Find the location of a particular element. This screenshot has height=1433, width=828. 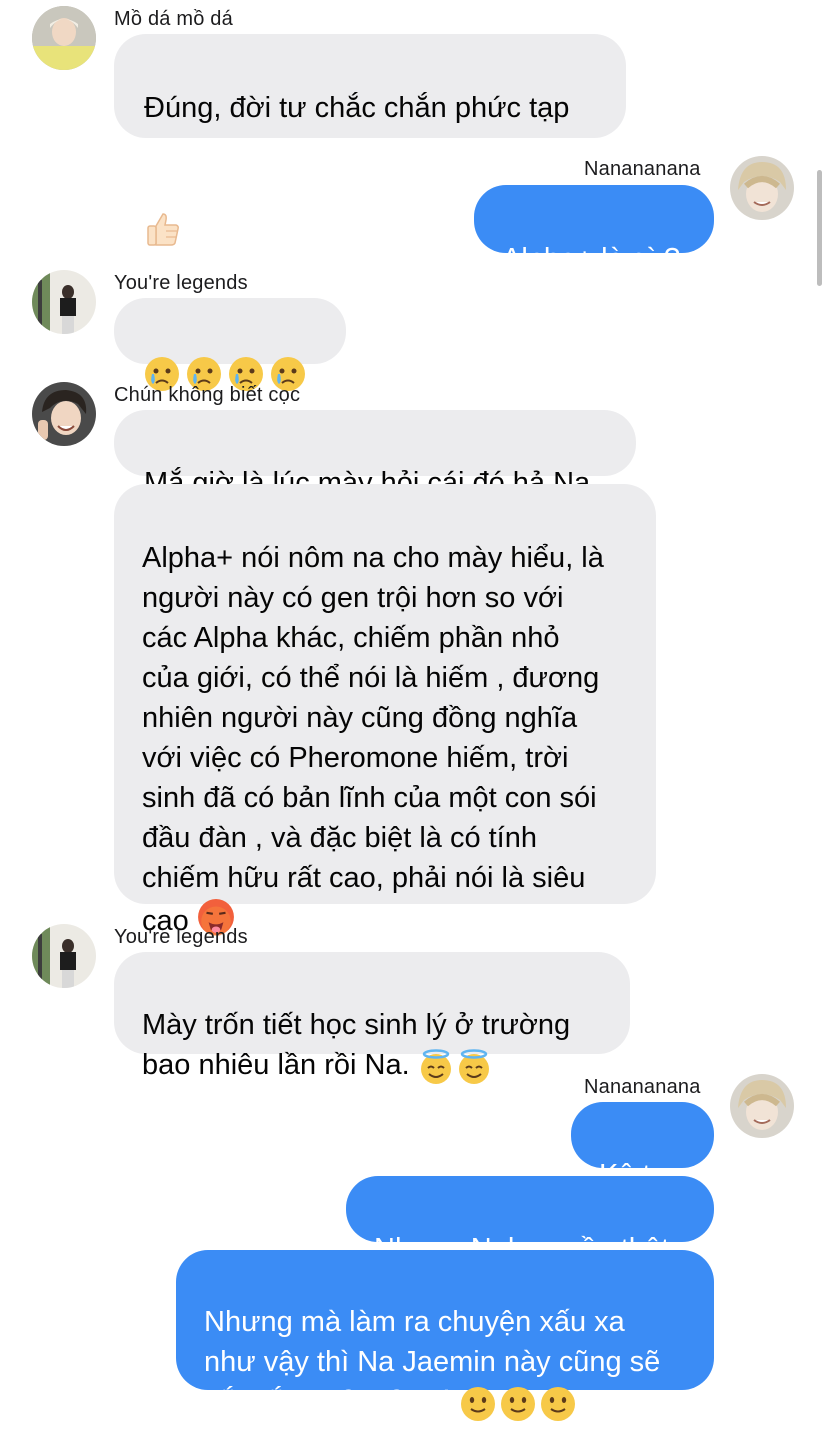

thumbs-up-icon is located at coordinates (163, 214).